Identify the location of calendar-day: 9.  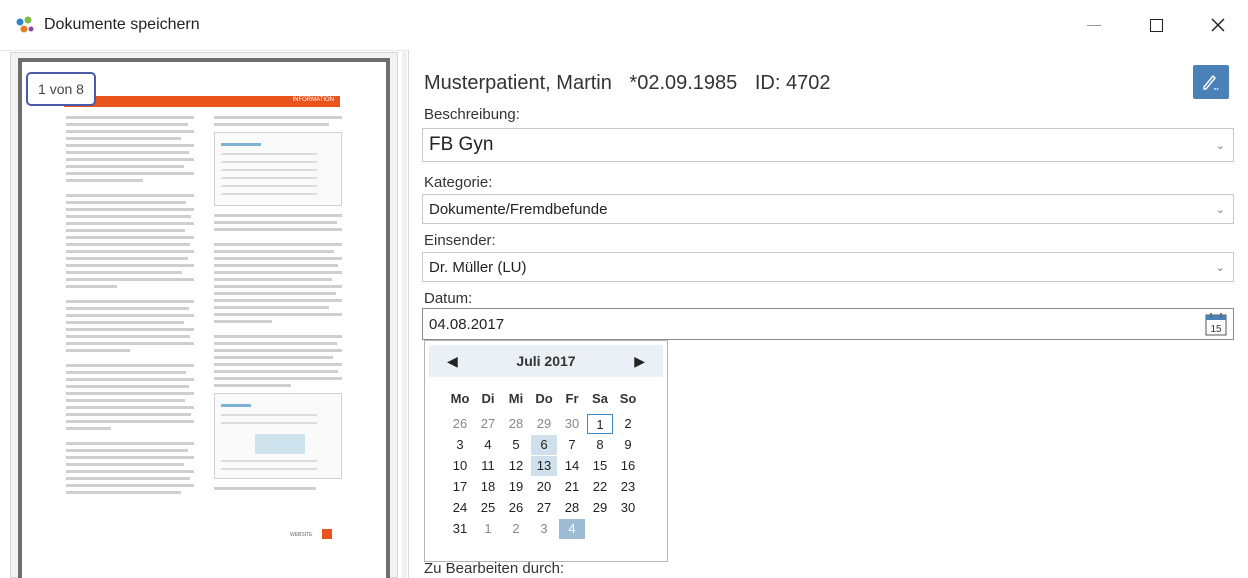
(628, 445).